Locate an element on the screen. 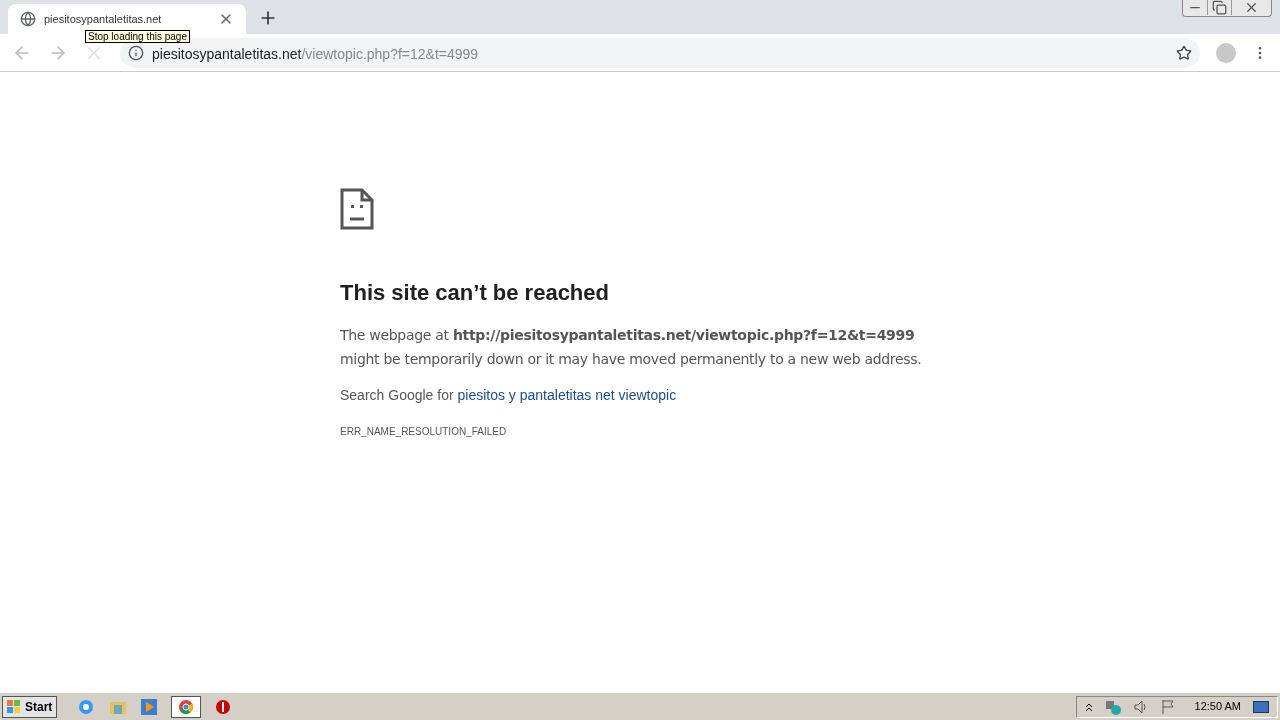  globe-icon is located at coordinates (28, 19).